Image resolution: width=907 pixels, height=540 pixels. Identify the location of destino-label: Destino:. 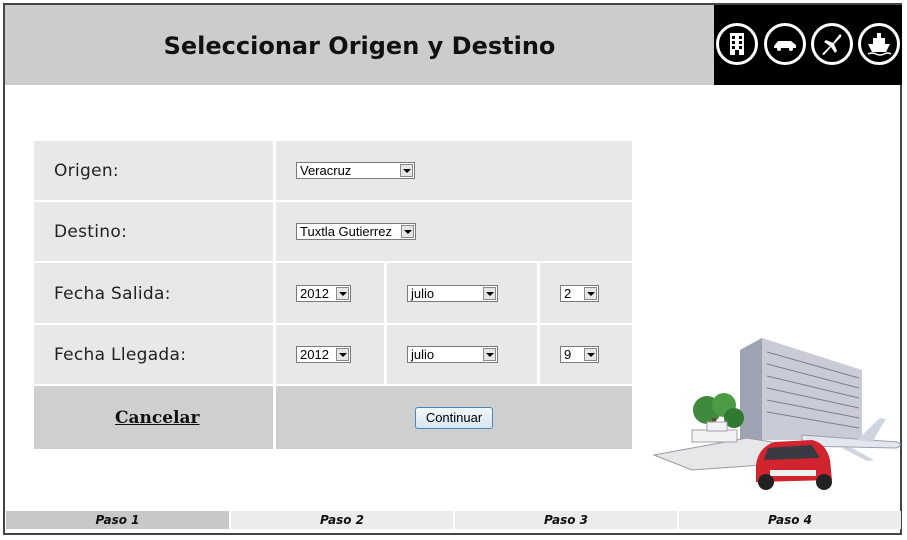
(91, 232).